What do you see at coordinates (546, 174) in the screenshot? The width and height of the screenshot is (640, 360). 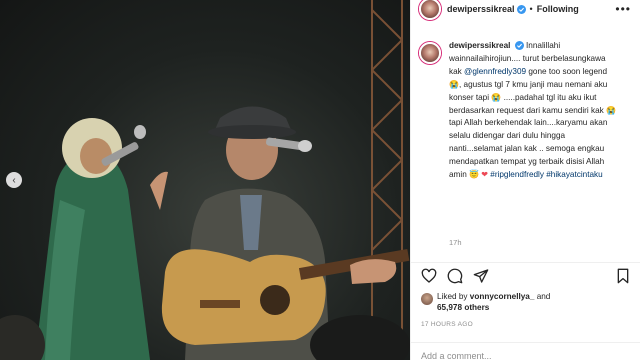 I see `caption-hashtags-link: #ripglendfredly #hikayatcintaku` at bounding box center [546, 174].